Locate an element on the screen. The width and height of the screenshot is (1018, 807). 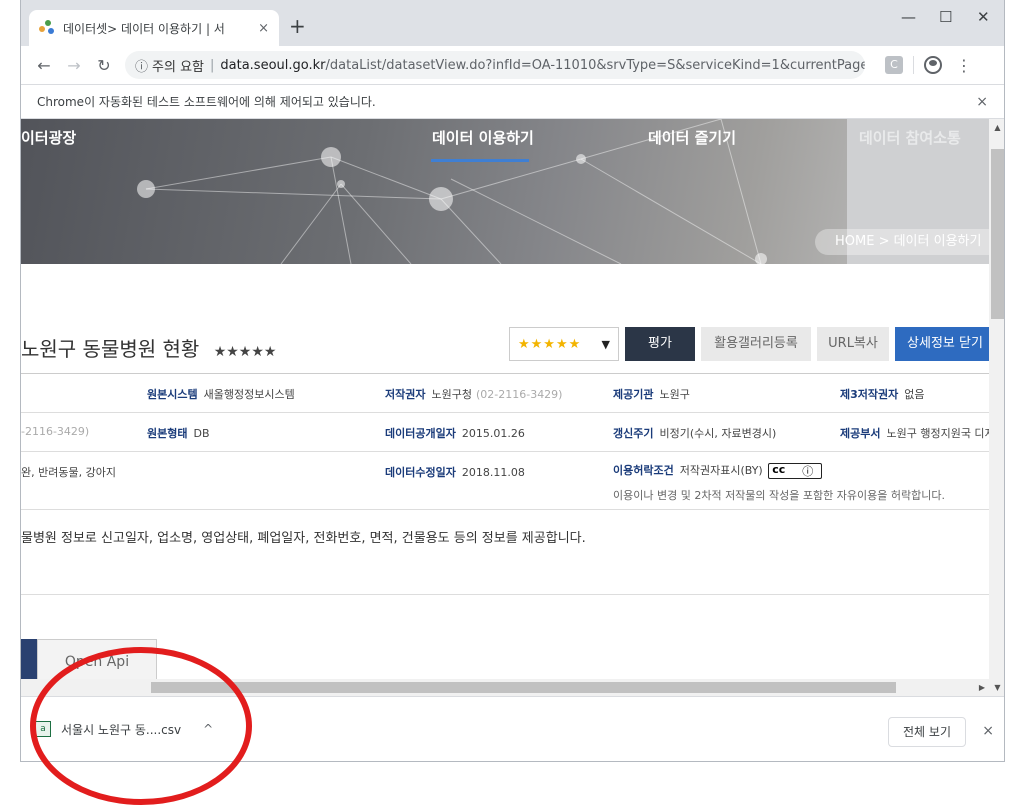
new-tab-button: + is located at coordinates (297, 26).